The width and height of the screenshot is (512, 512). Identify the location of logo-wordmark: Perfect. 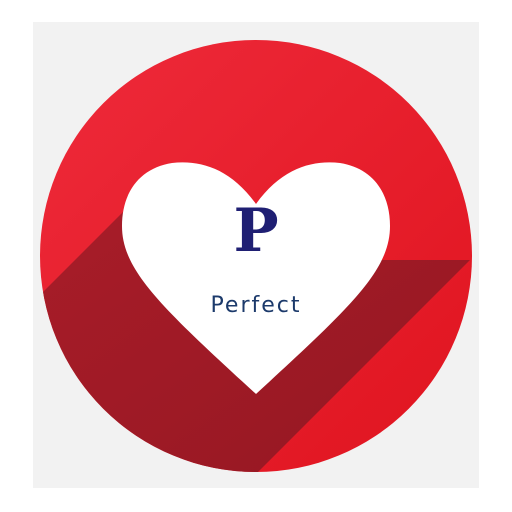
(256, 305).